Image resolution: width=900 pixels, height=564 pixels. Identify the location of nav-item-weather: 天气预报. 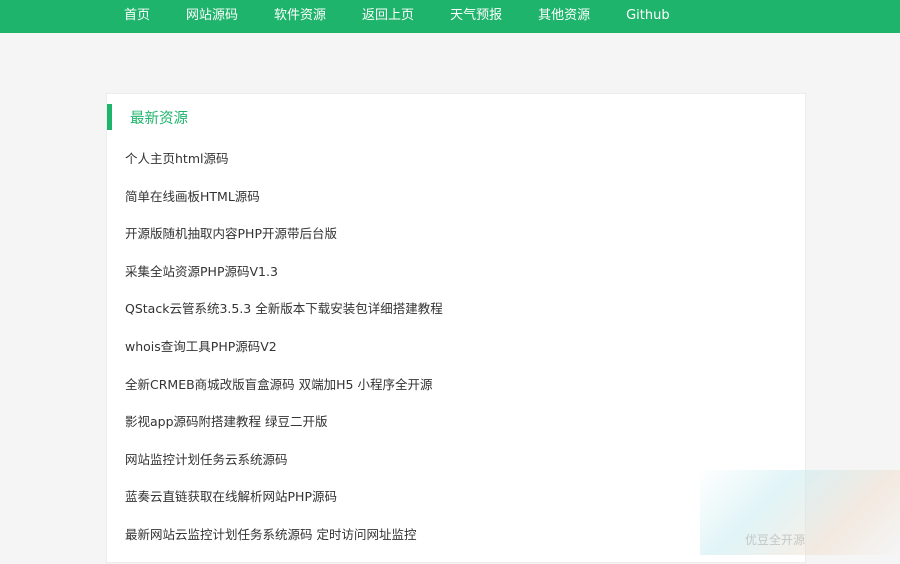
(476, 15).